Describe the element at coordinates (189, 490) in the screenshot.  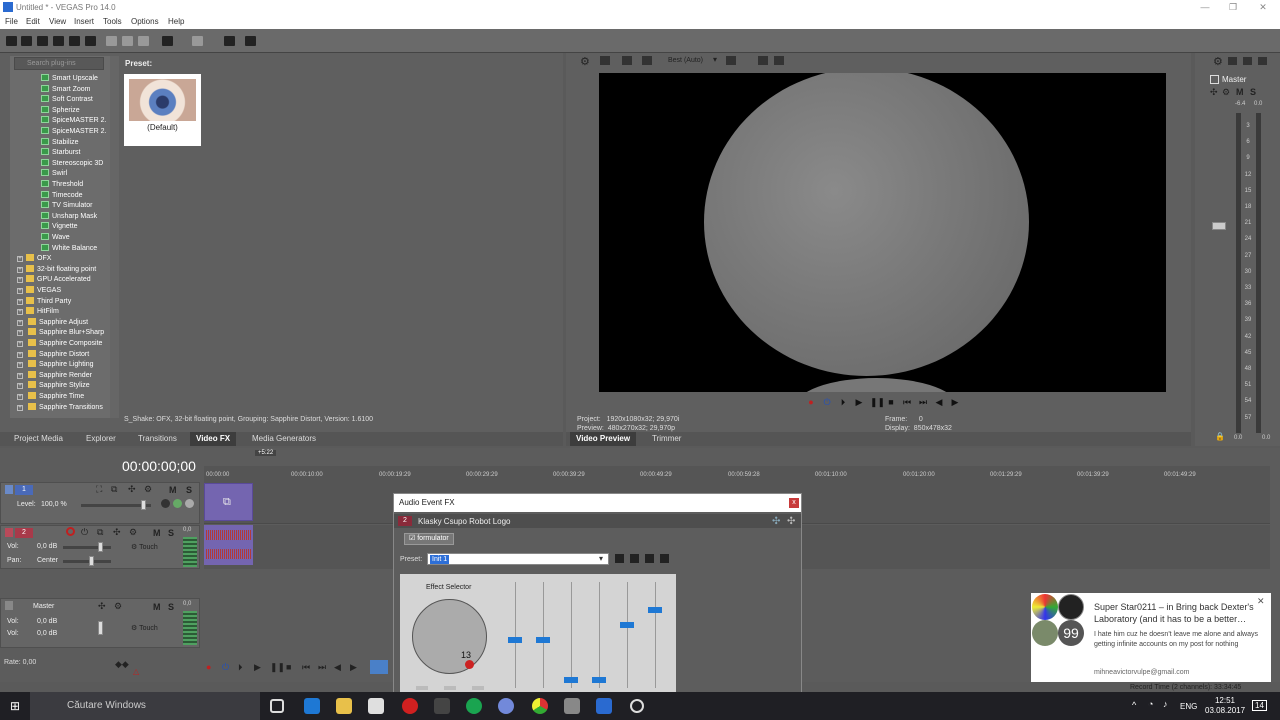
I see `video-solo-button: S` at that location.